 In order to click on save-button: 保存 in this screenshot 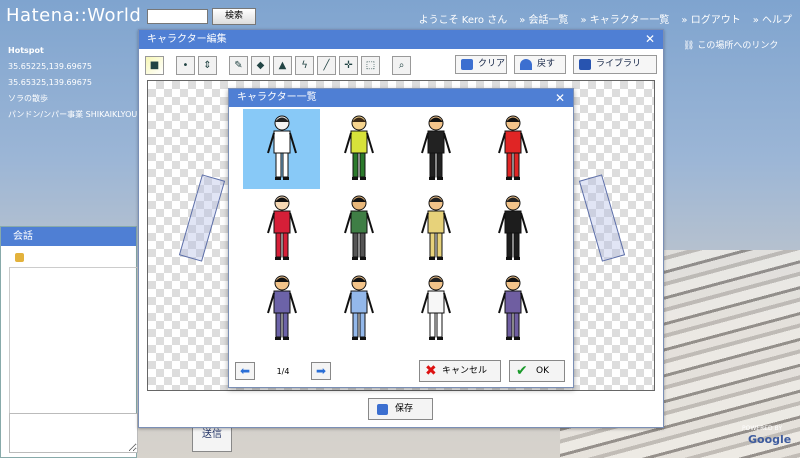, I will do `click(400, 409)`.